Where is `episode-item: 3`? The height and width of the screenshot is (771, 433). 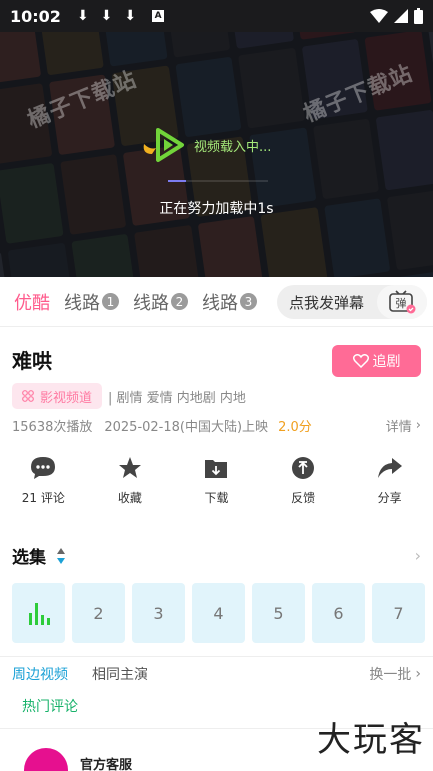 episode-item: 3 is located at coordinates (158, 613).